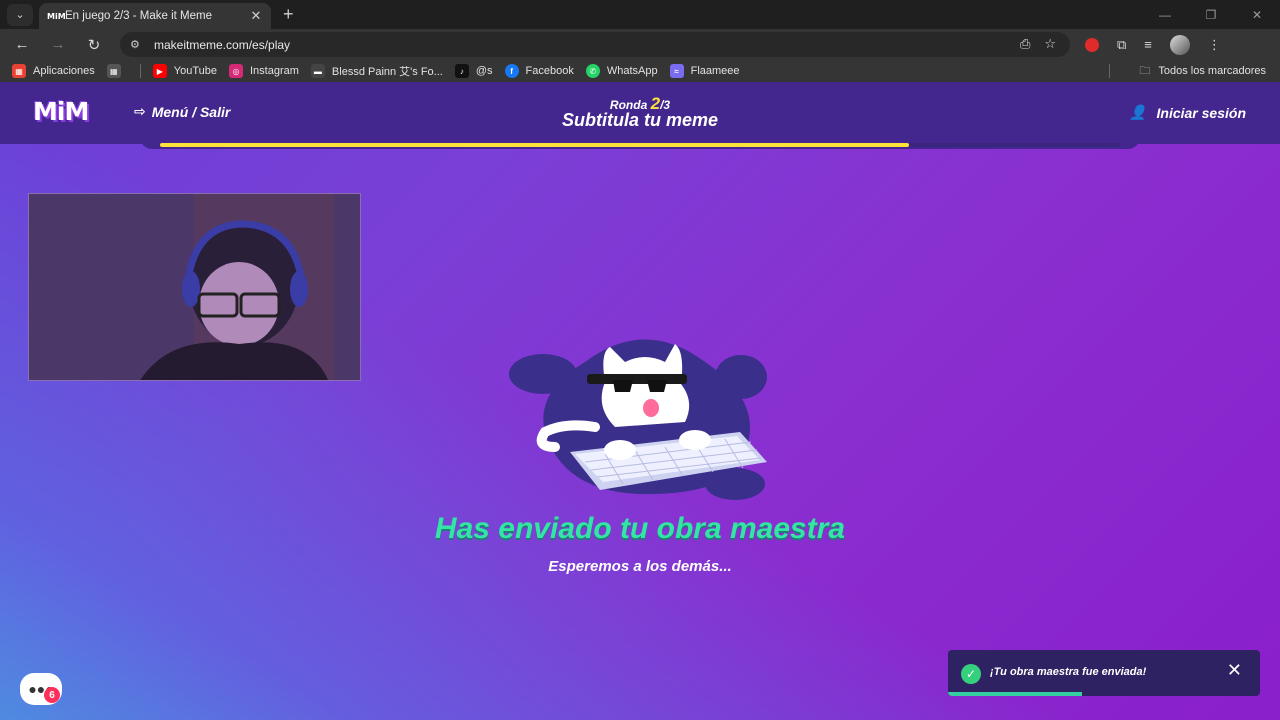 This screenshot has height=720, width=1280. What do you see at coordinates (676, 71) in the screenshot?
I see `bookmark-icon: ≈` at bounding box center [676, 71].